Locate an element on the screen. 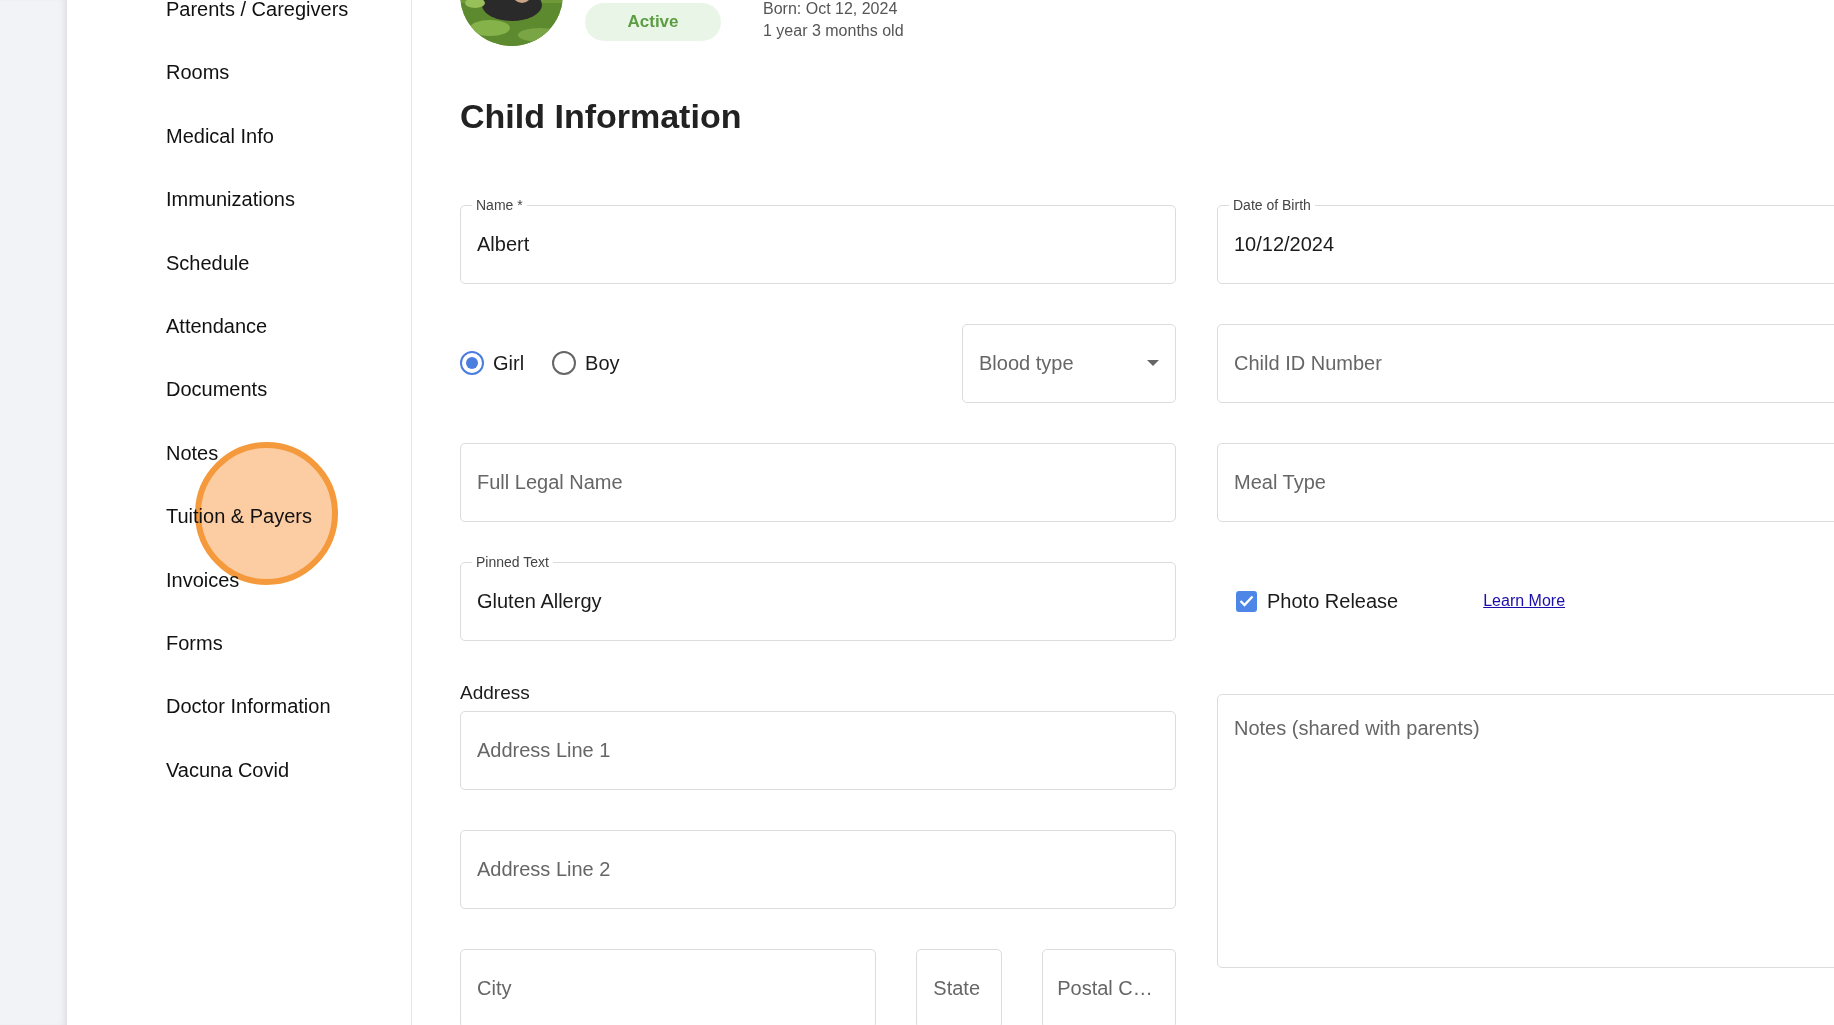 The height and width of the screenshot is (1025, 1834). sidebar-item: Immunizations is located at coordinates (230, 218).